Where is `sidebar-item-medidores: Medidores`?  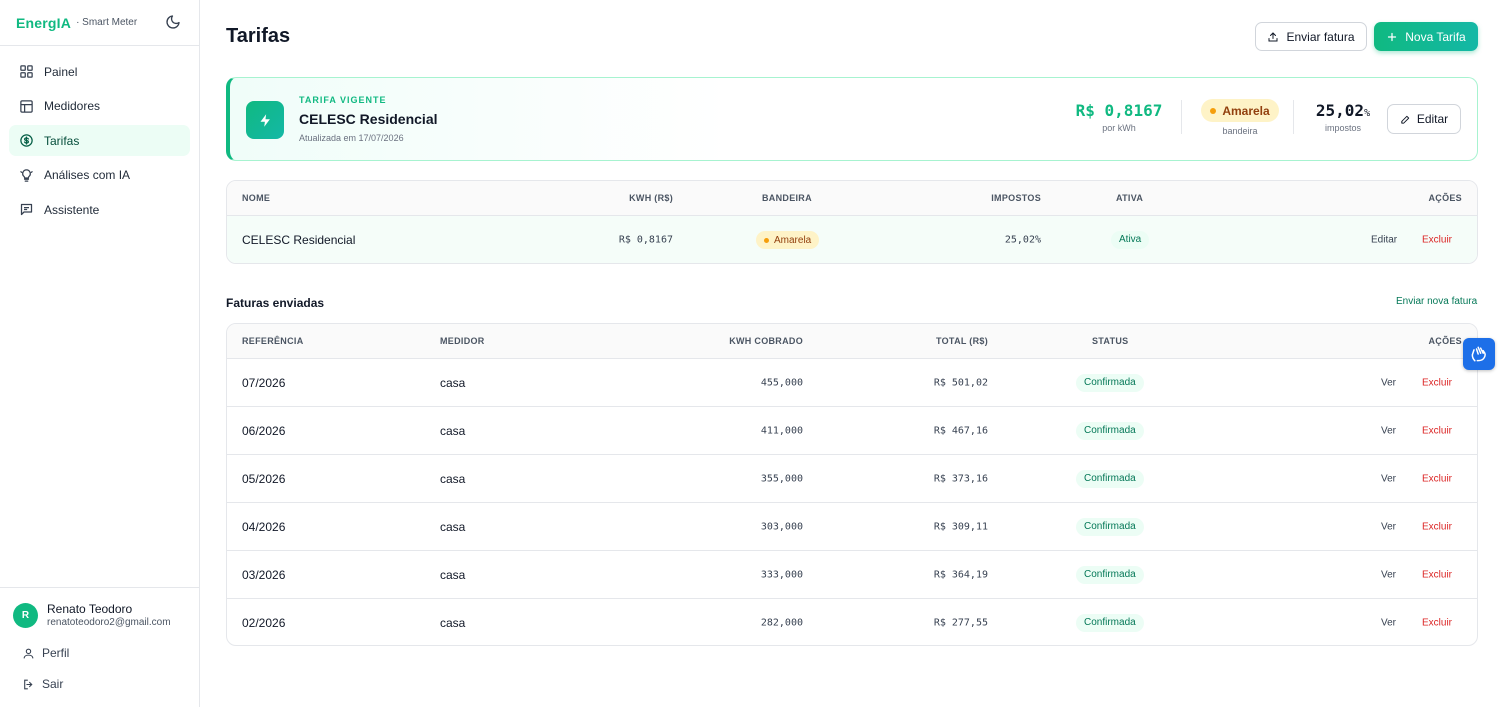
sidebar-item-medidores: Medidores is located at coordinates (99, 106).